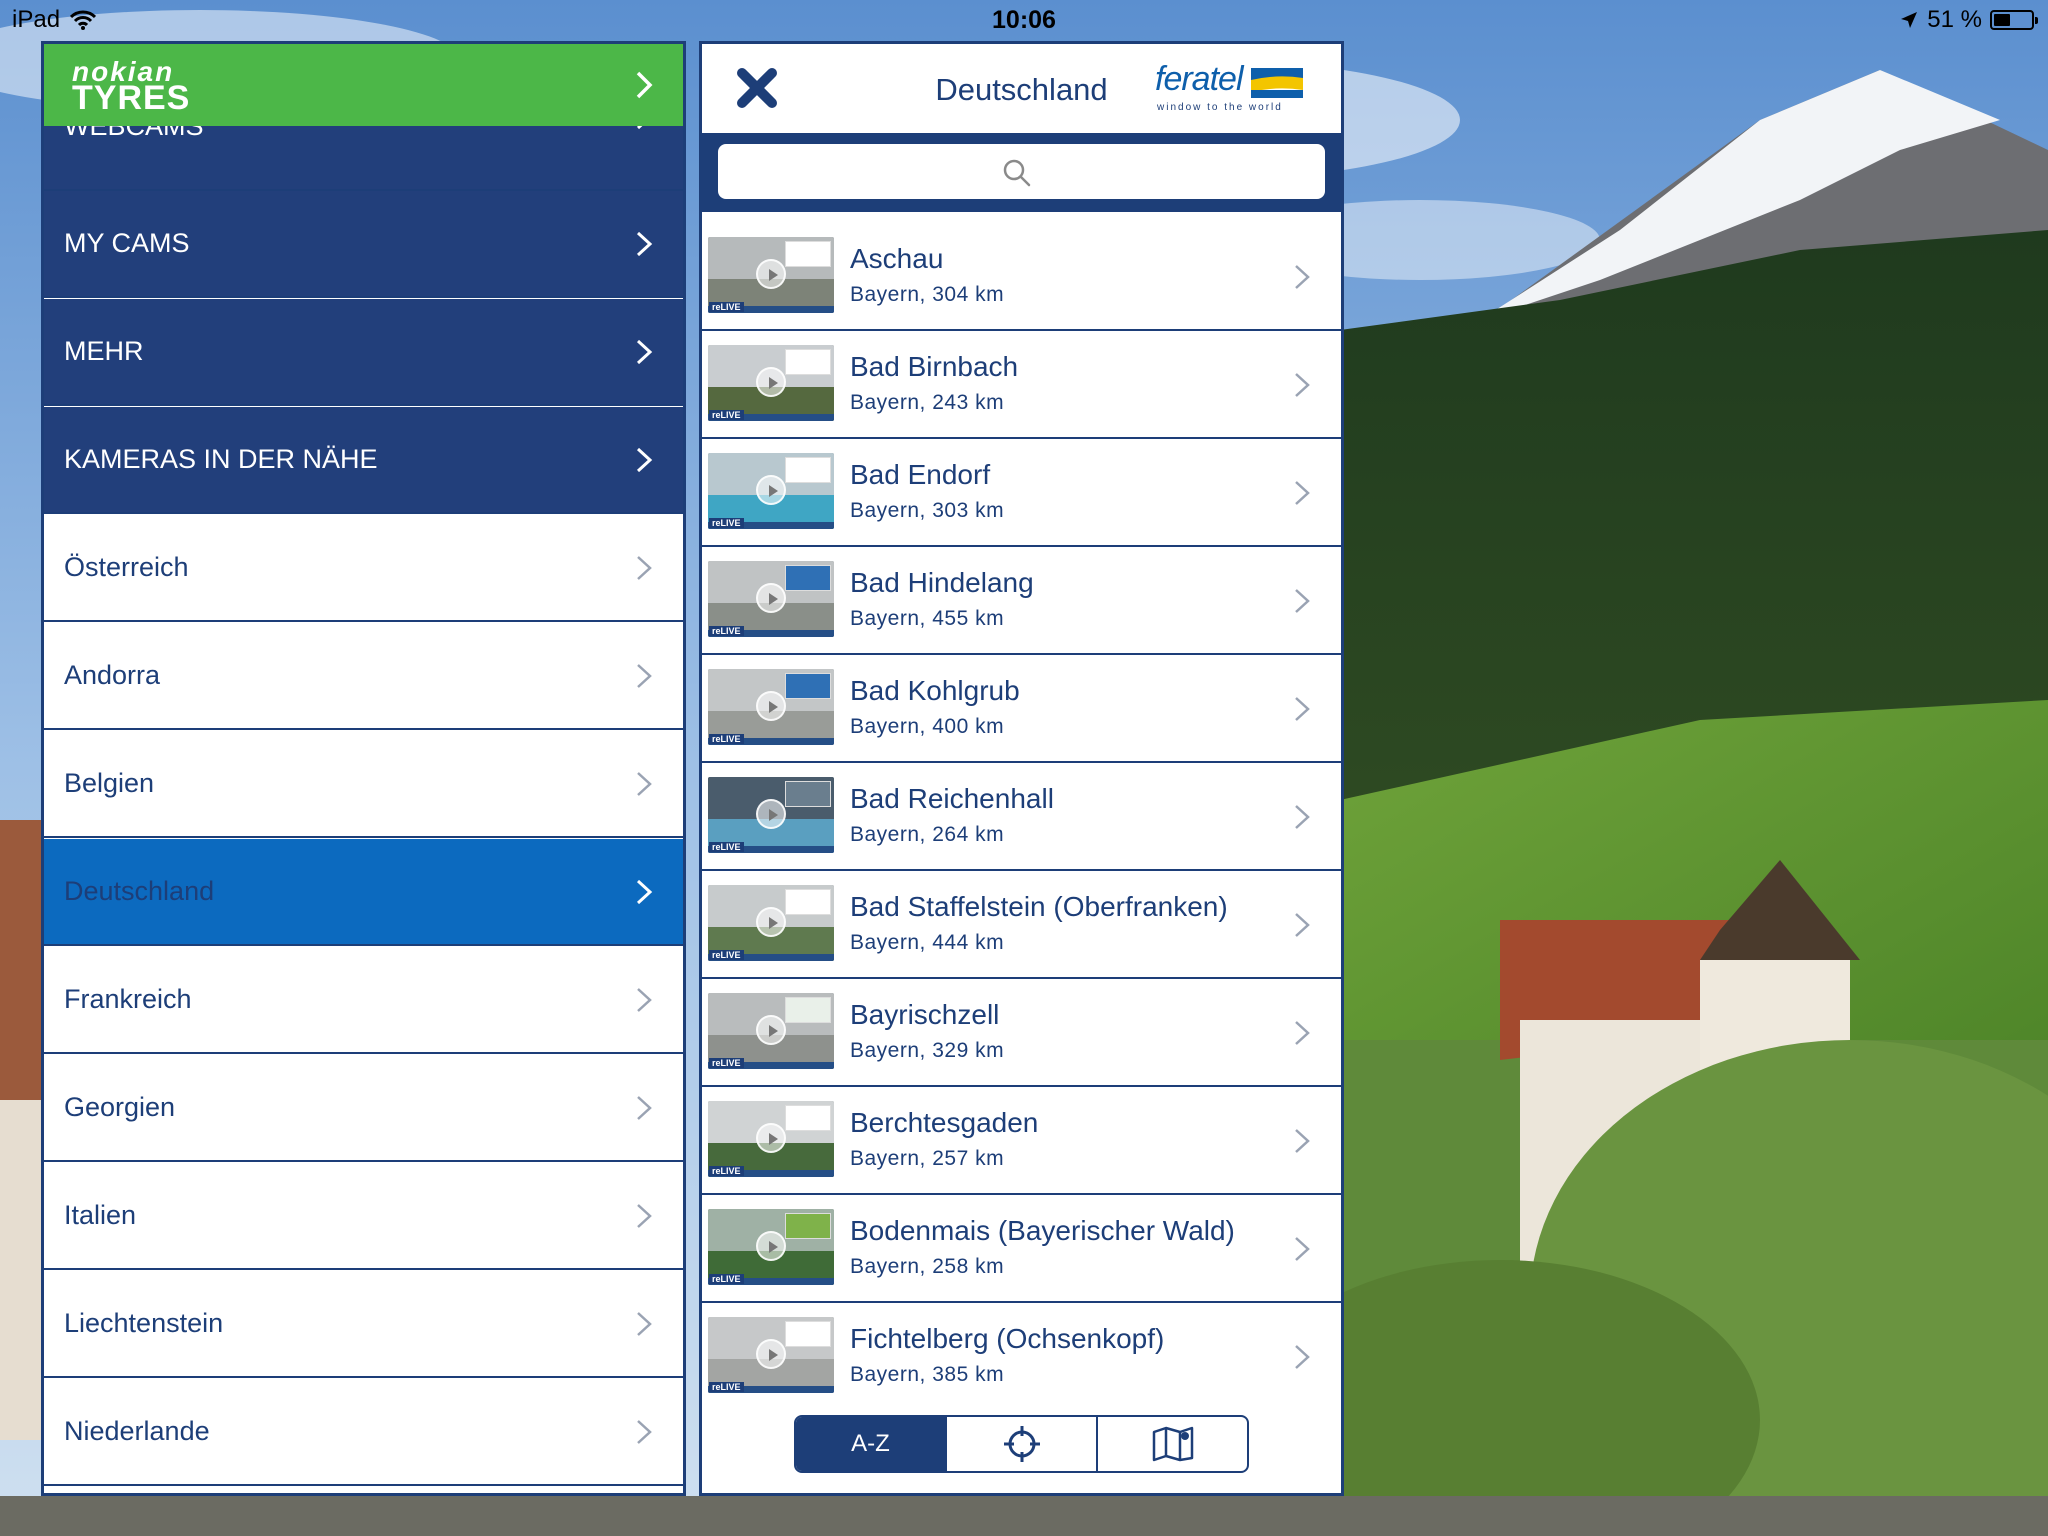 The width and height of the screenshot is (2048, 1536). I want to click on menu-item-mehr: MEHR, so click(363, 352).